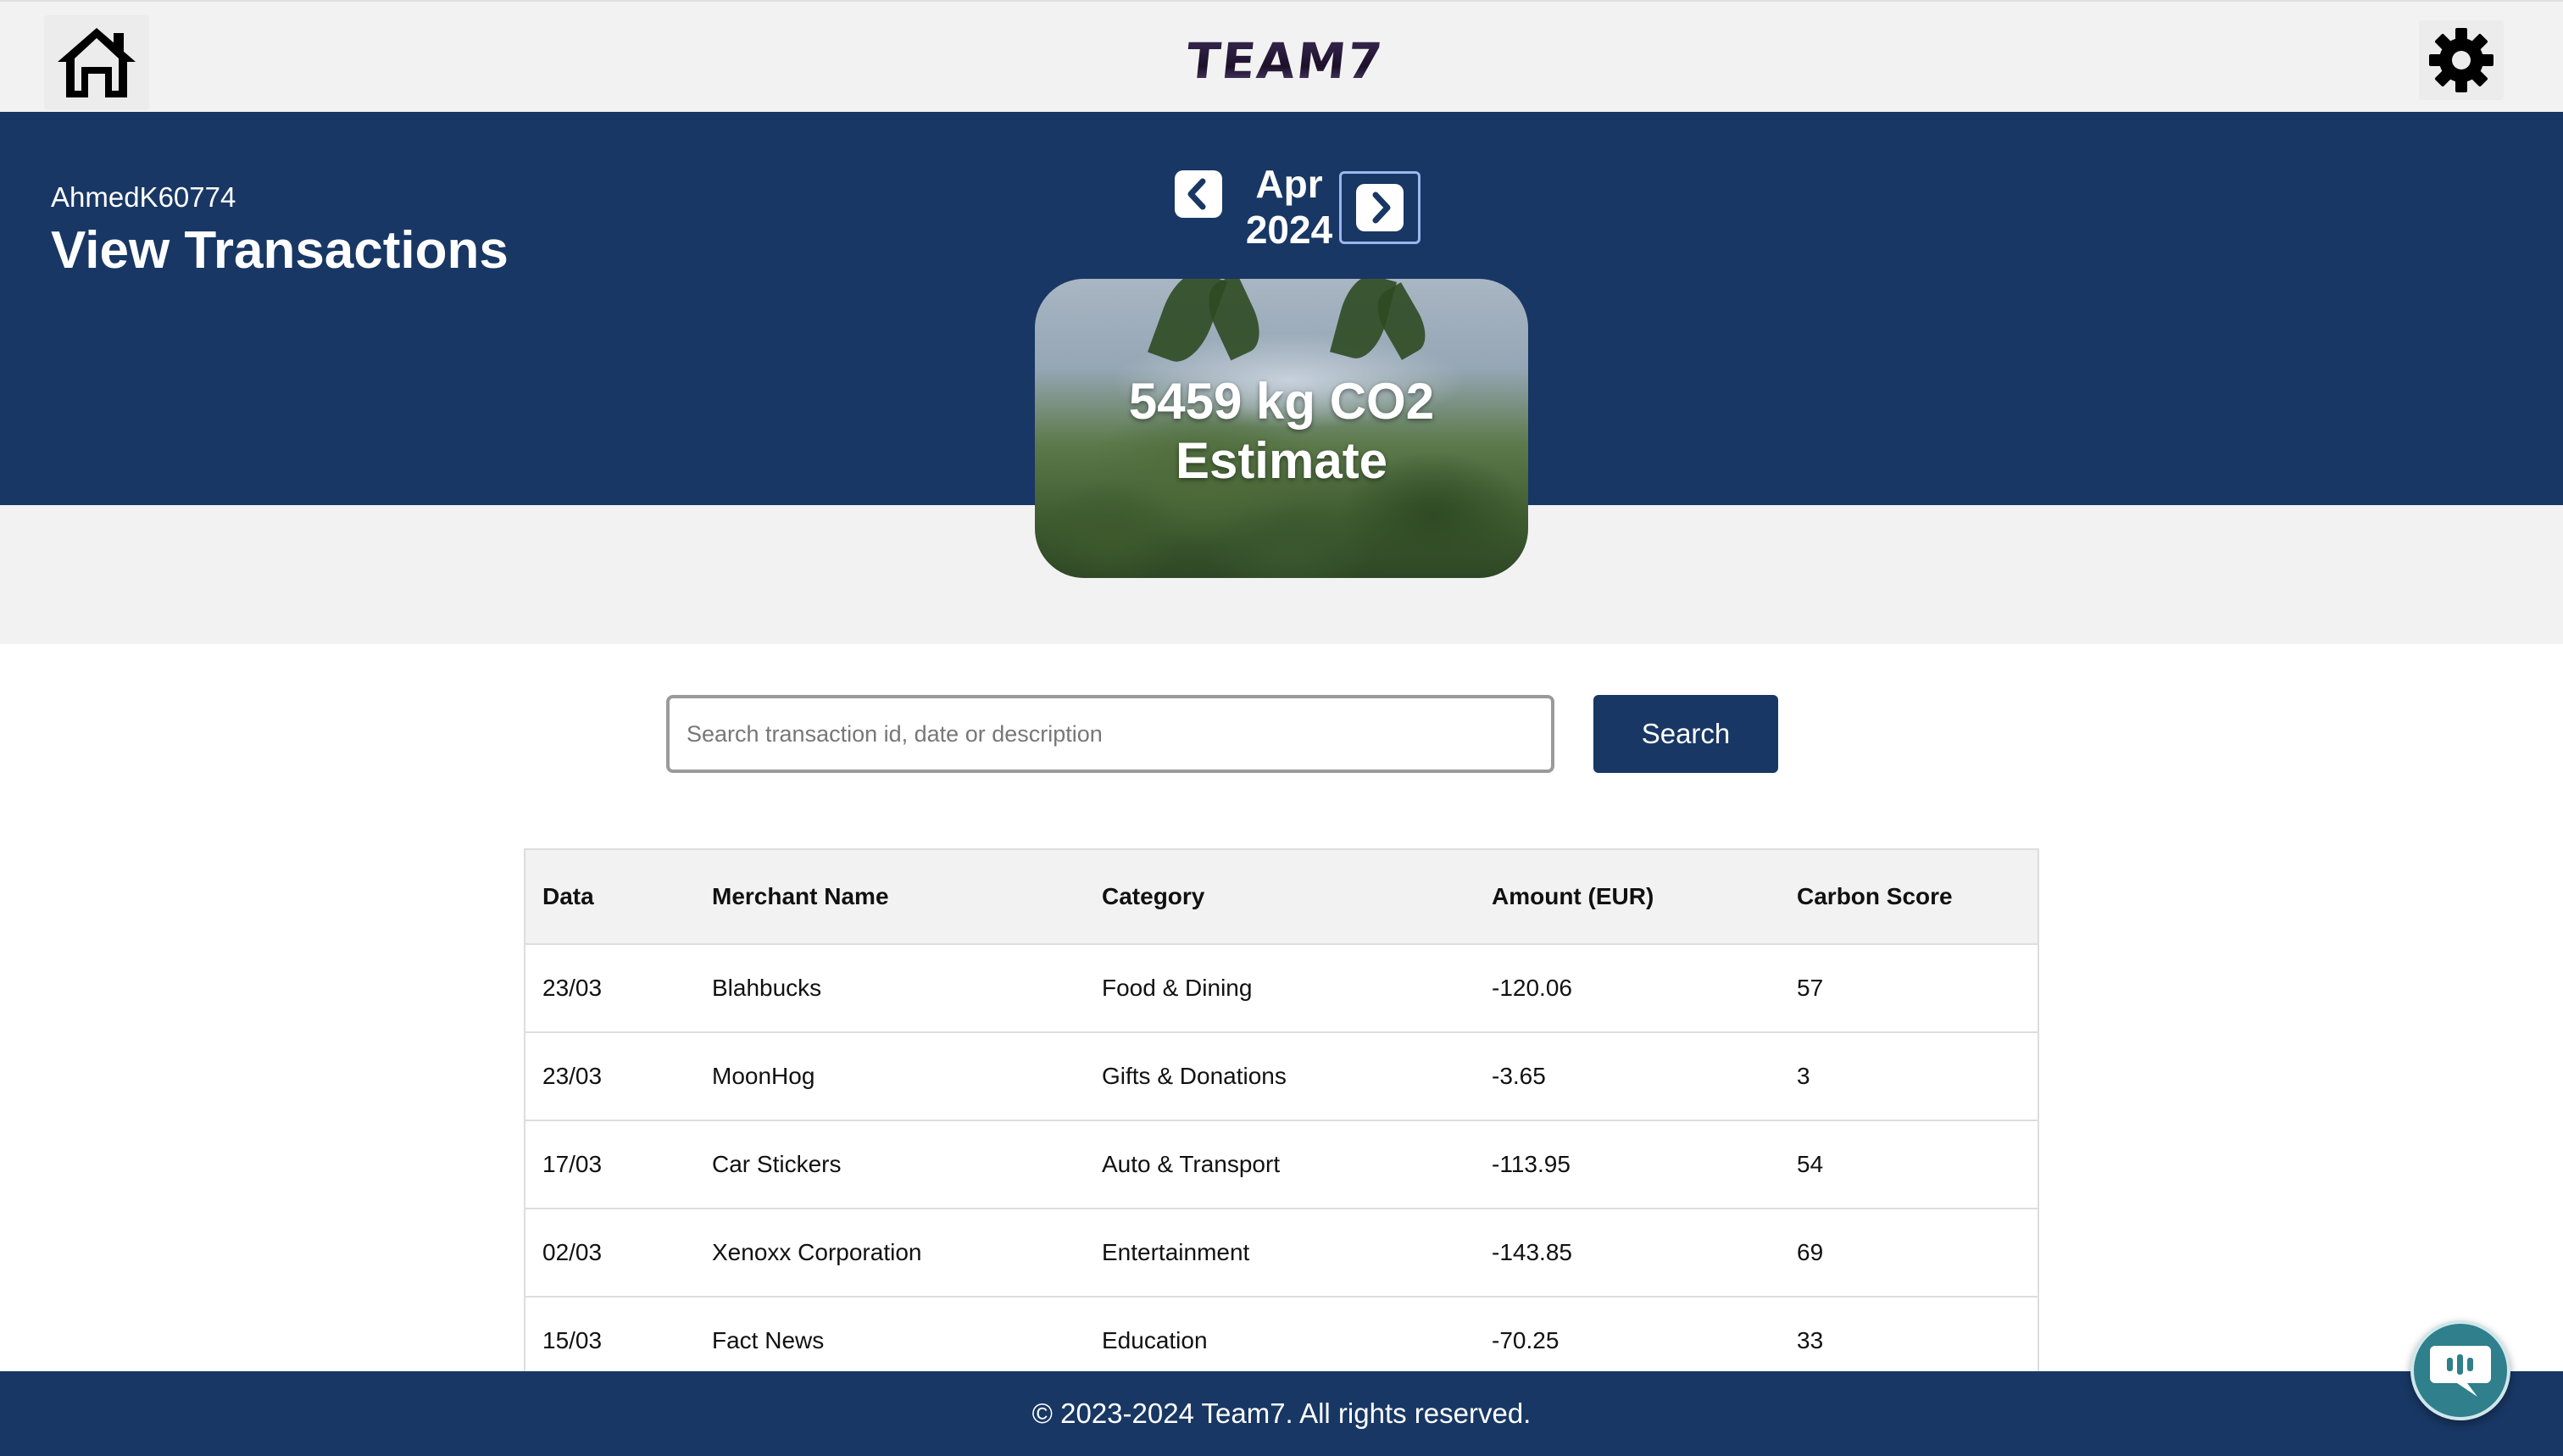  I want to click on current-period: Apr 2024, so click(1289, 207).